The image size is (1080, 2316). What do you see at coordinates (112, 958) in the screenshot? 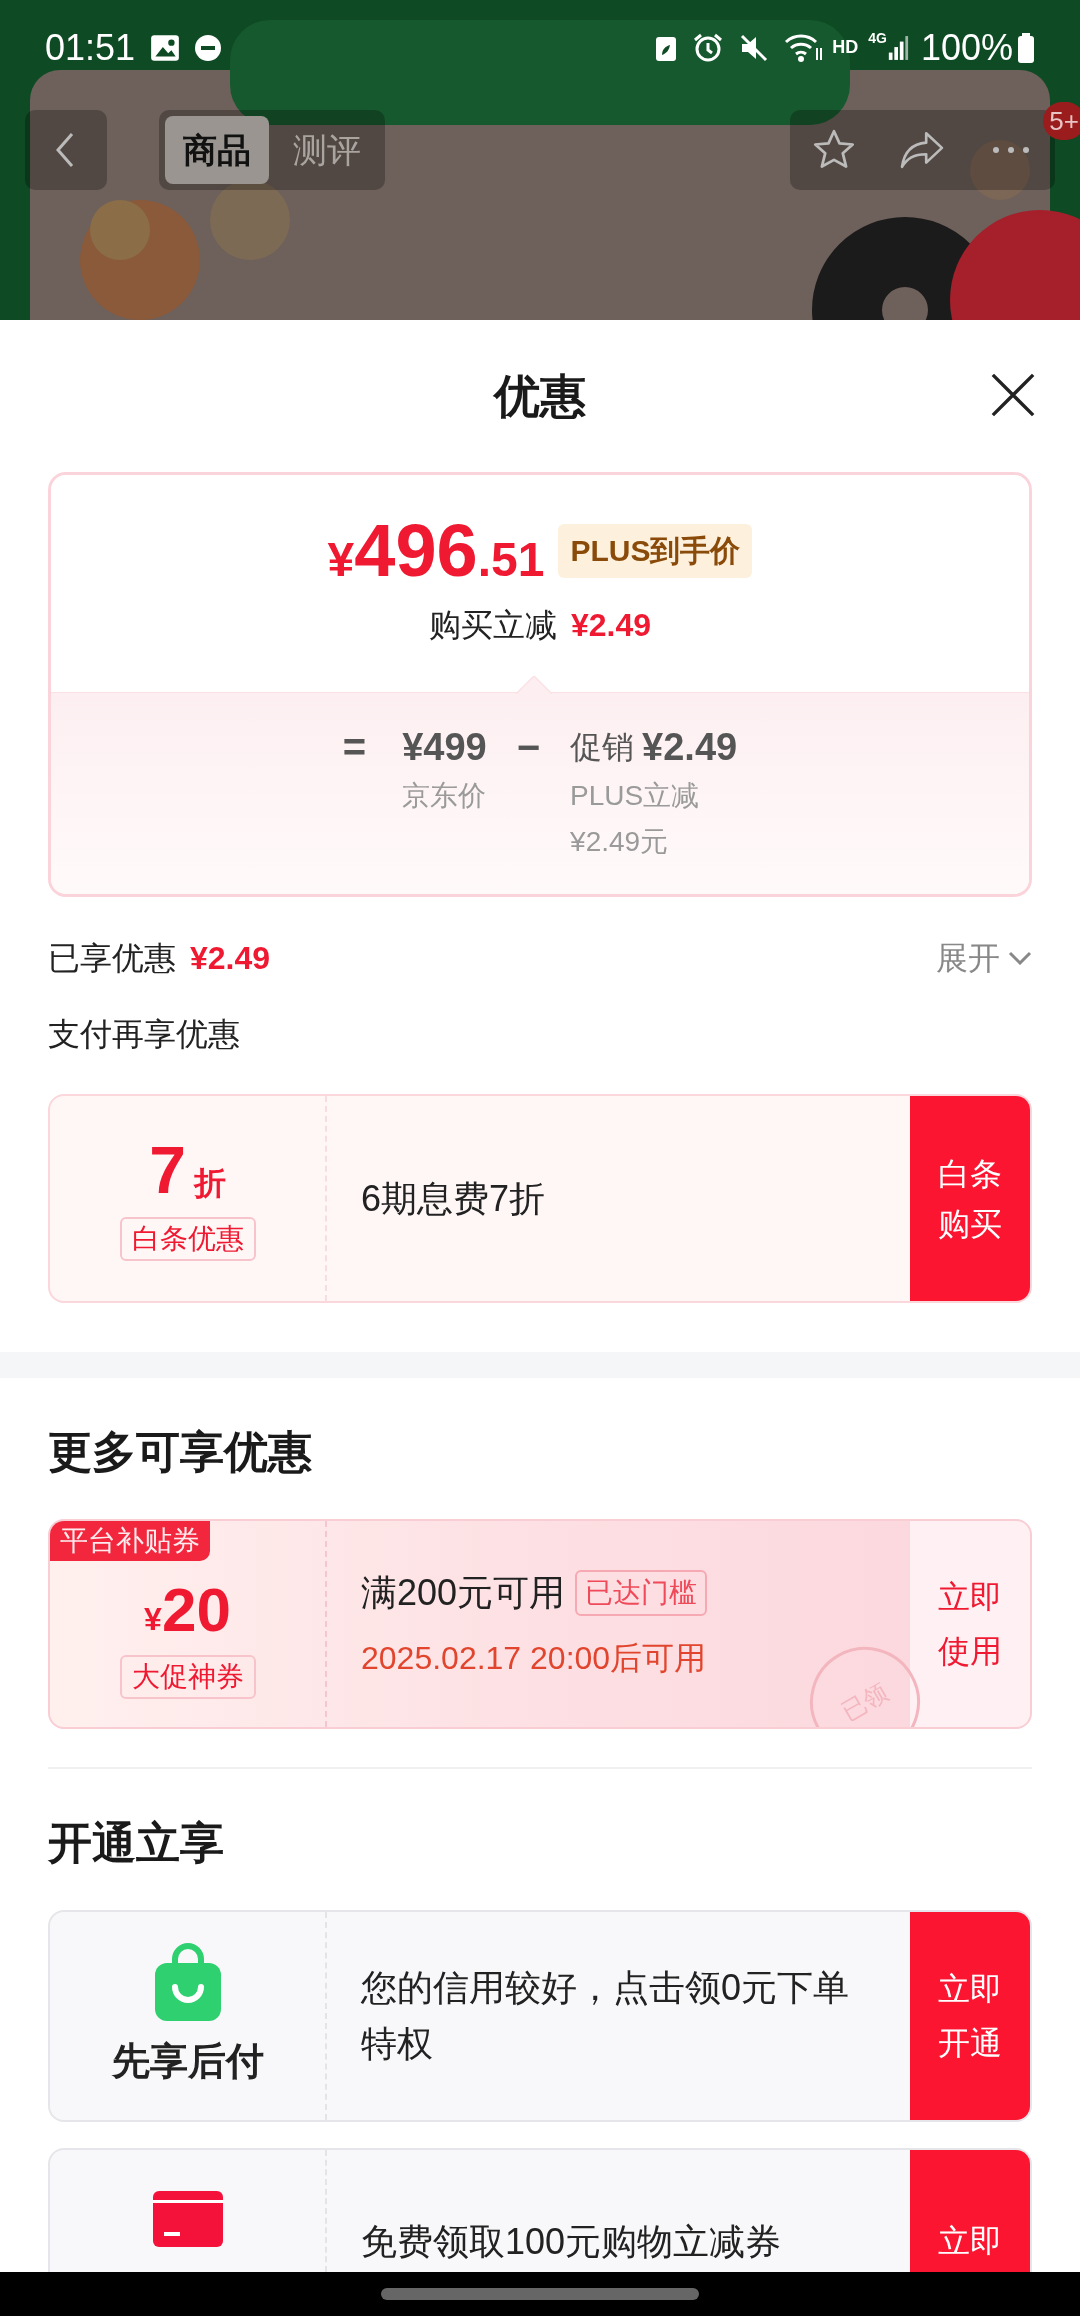
I see `savings-label: 已享优惠` at bounding box center [112, 958].